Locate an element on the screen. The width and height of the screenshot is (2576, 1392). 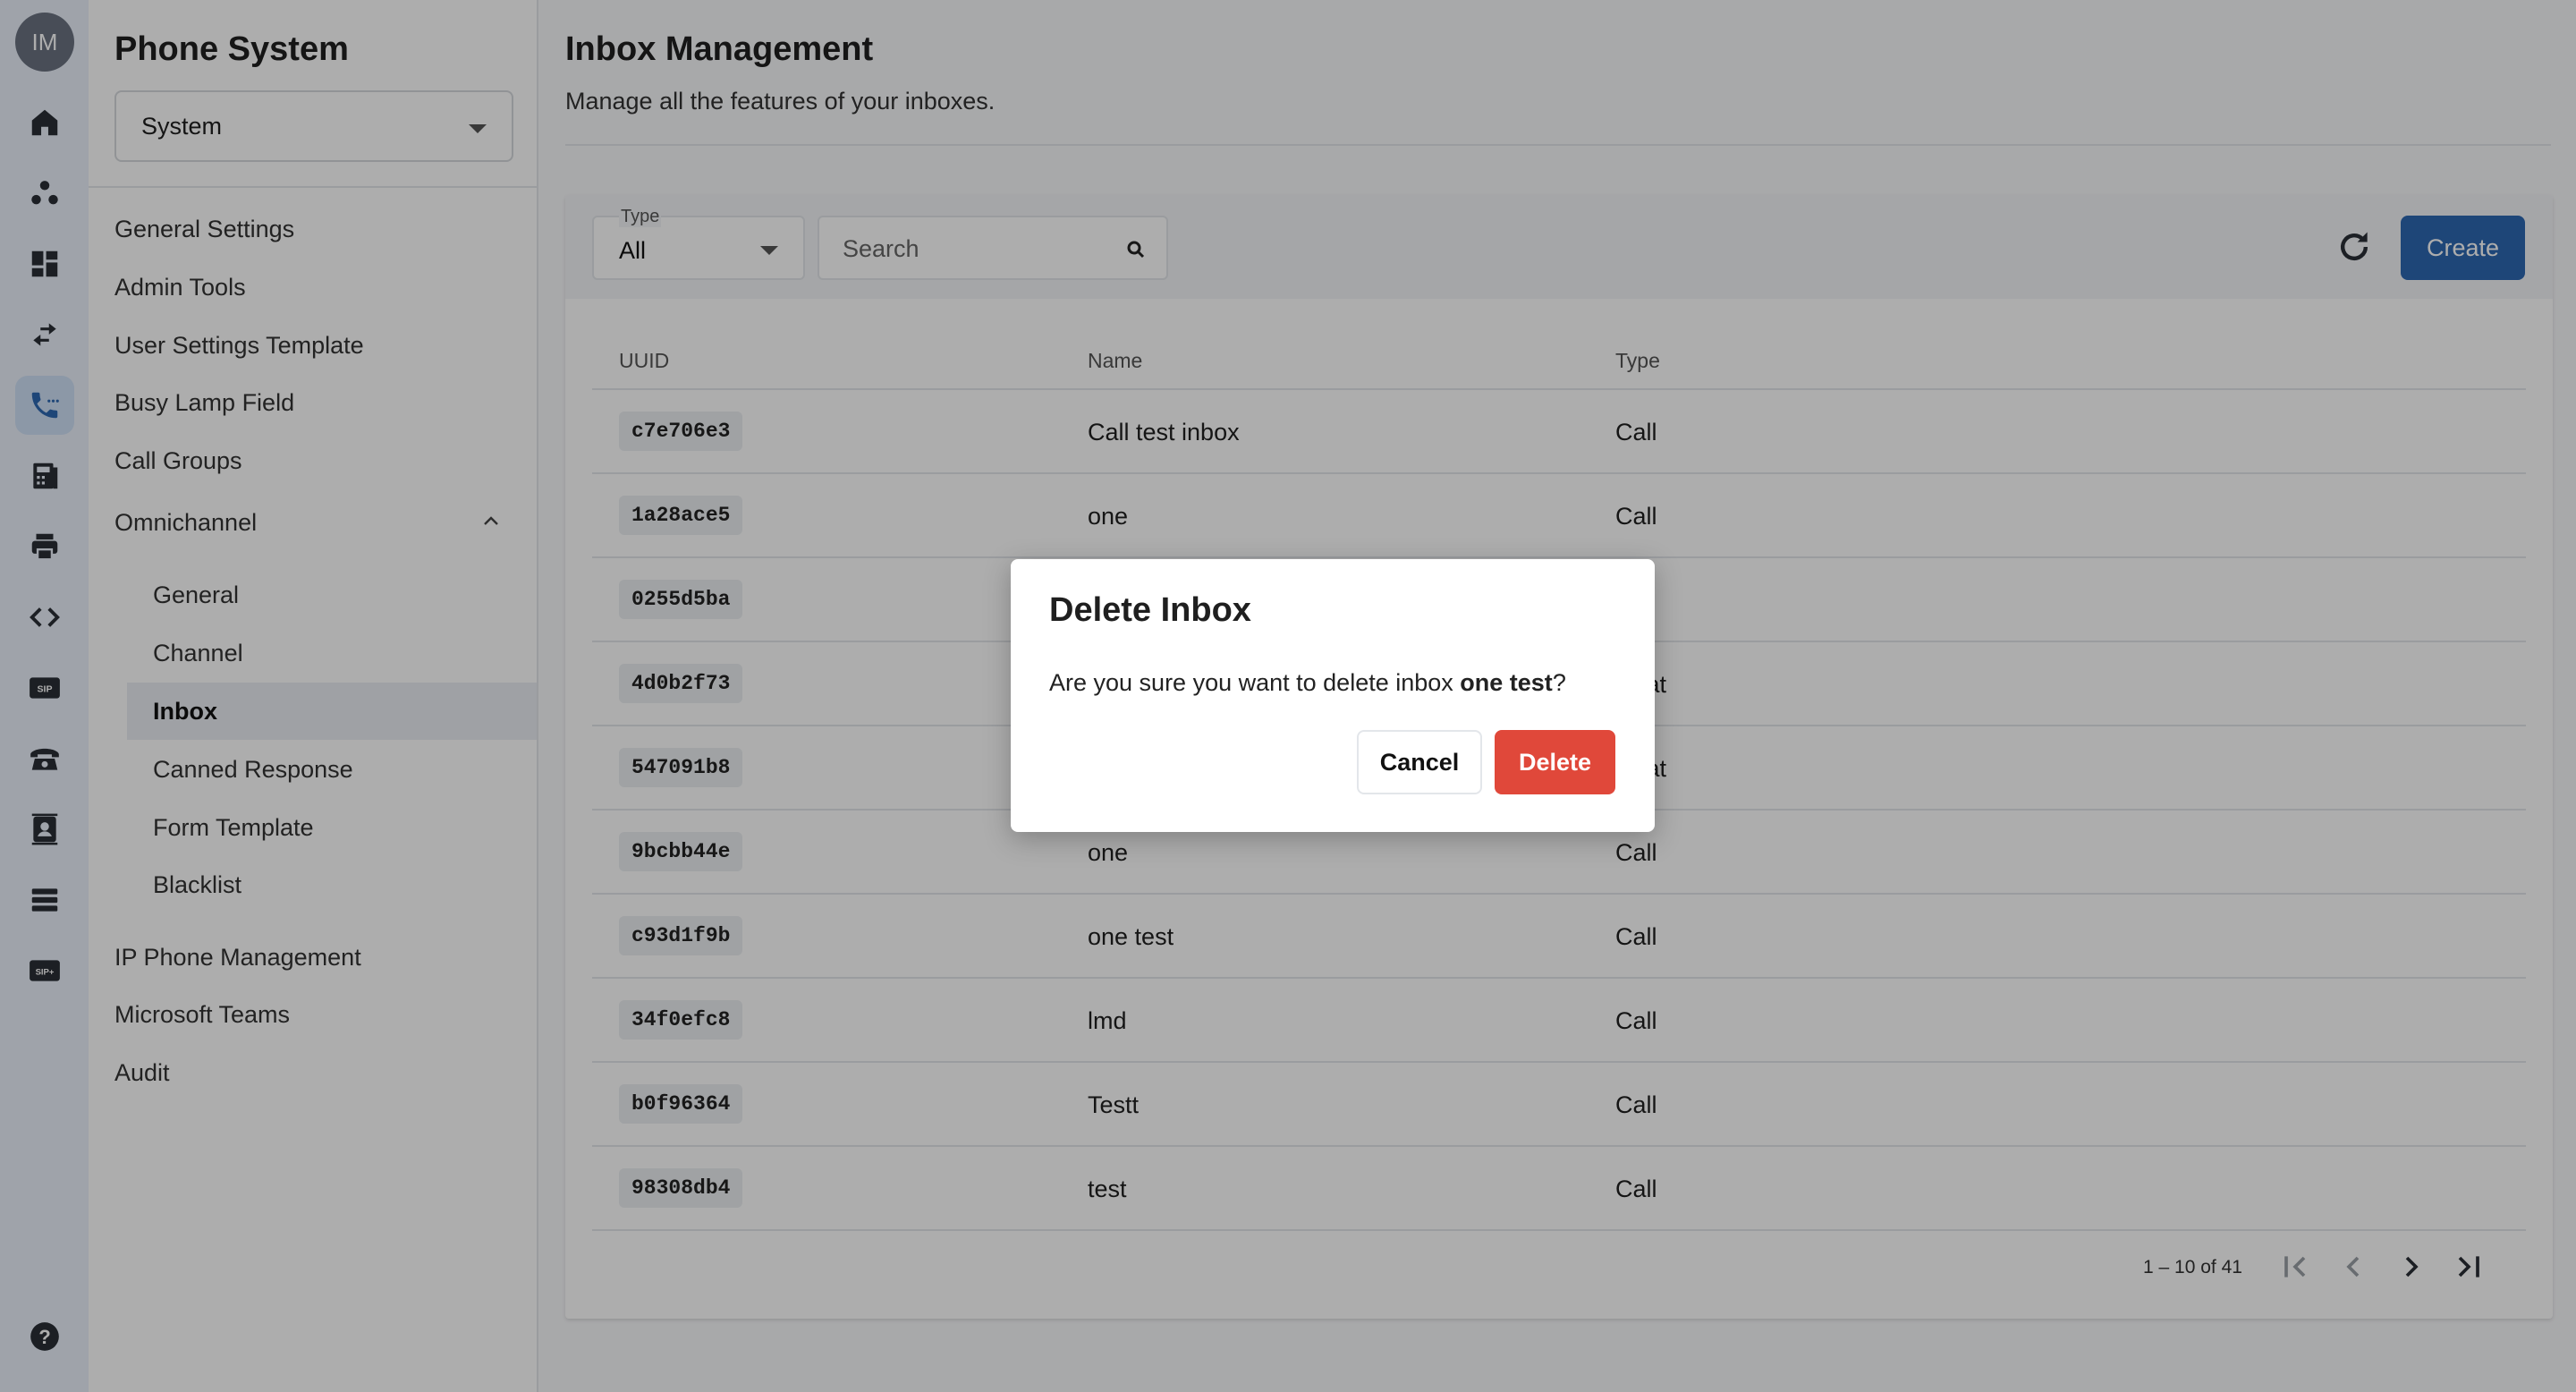
delete-button: Delete is located at coordinates (1555, 762).